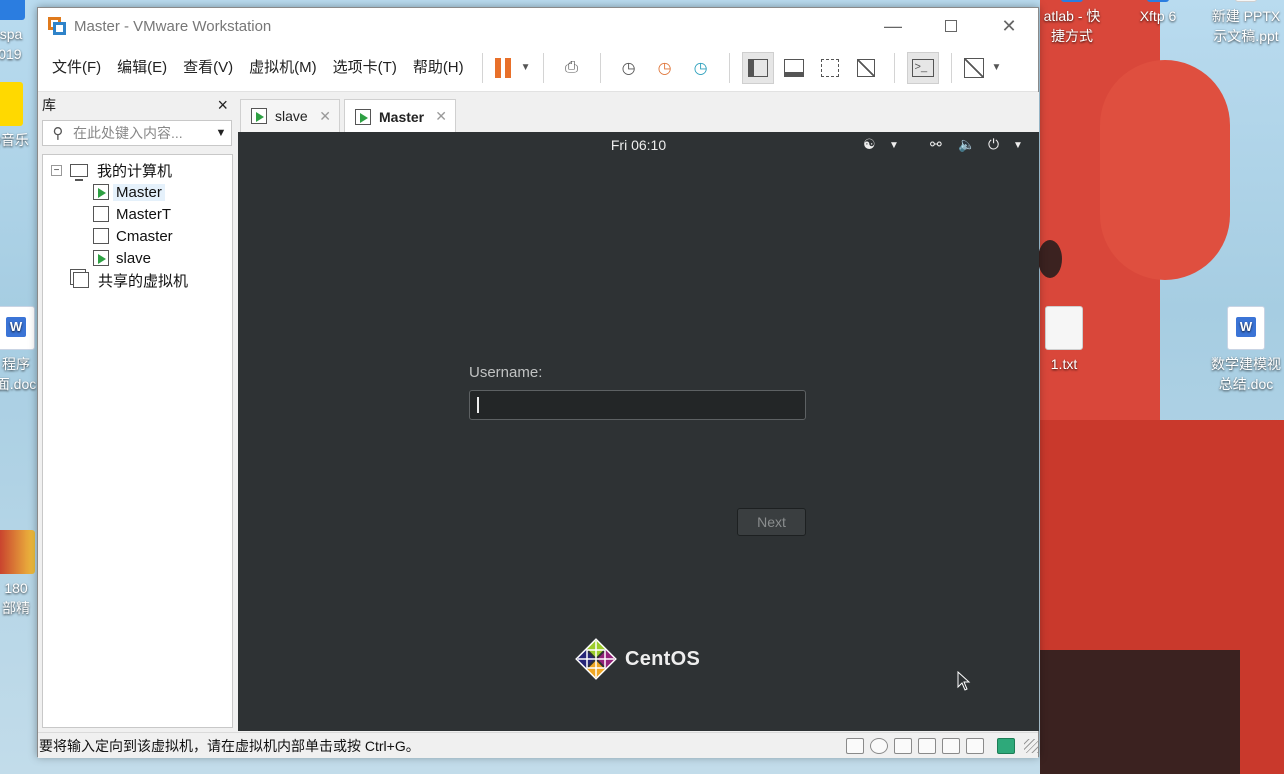  What do you see at coordinates (135, 171) in the screenshot?
I see `tree-item-label: 我的计算机` at bounding box center [135, 171].